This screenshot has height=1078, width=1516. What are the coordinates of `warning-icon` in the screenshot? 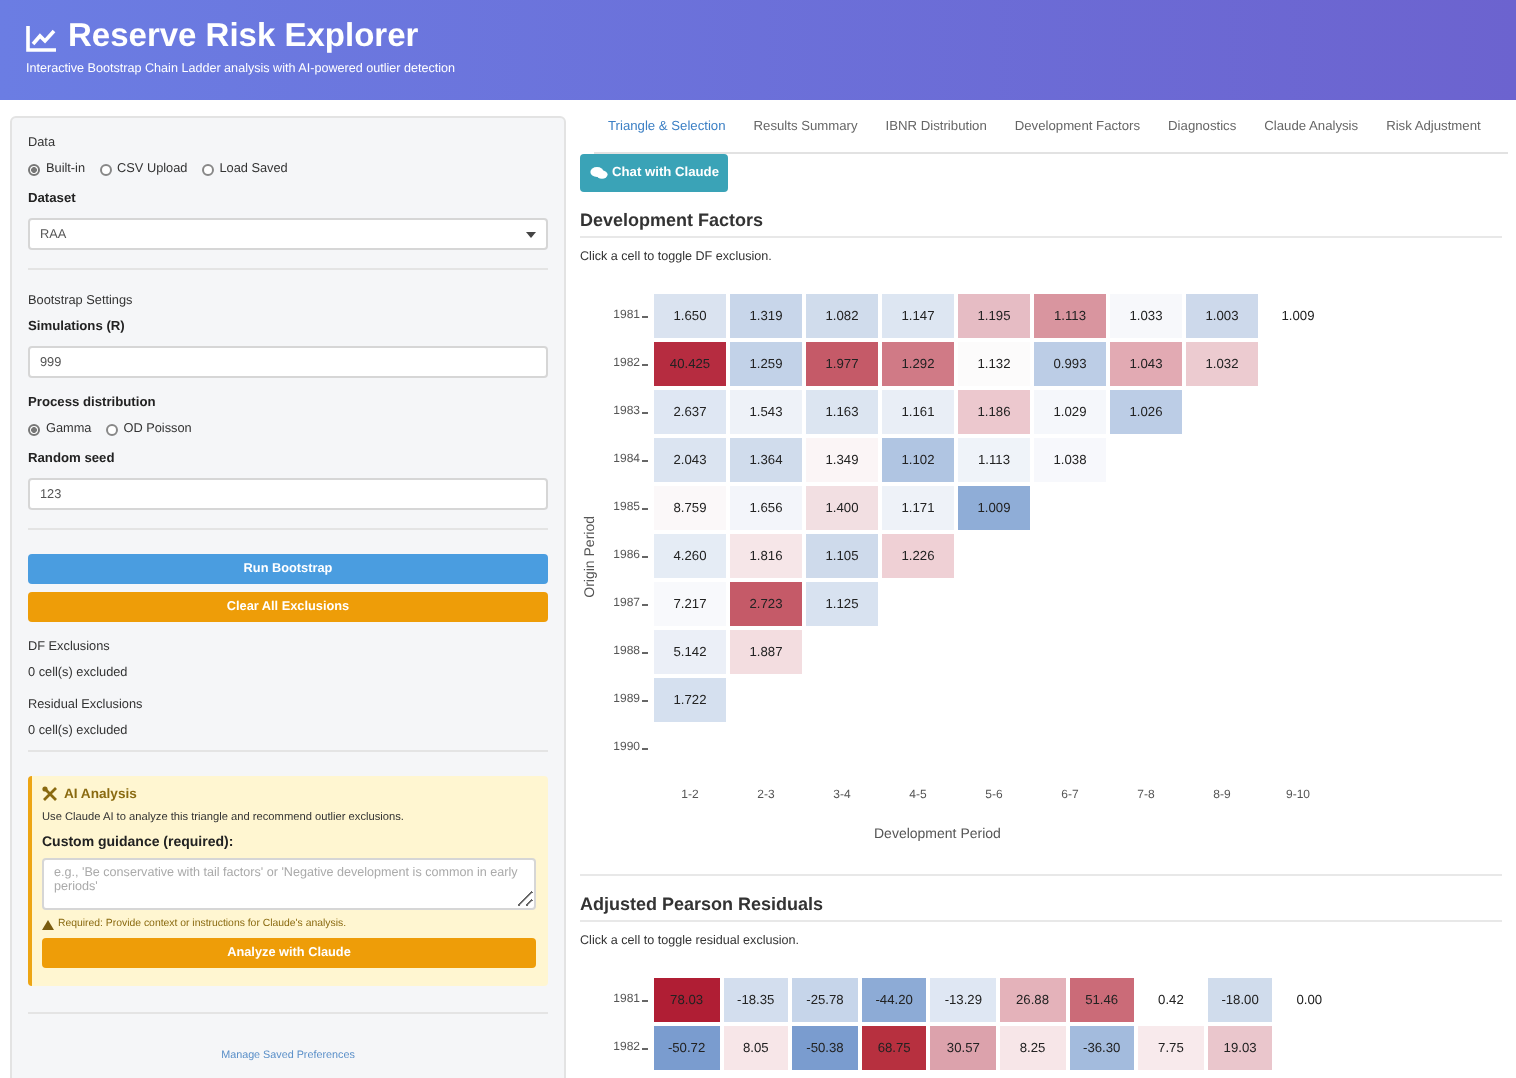 It's located at (48, 924).